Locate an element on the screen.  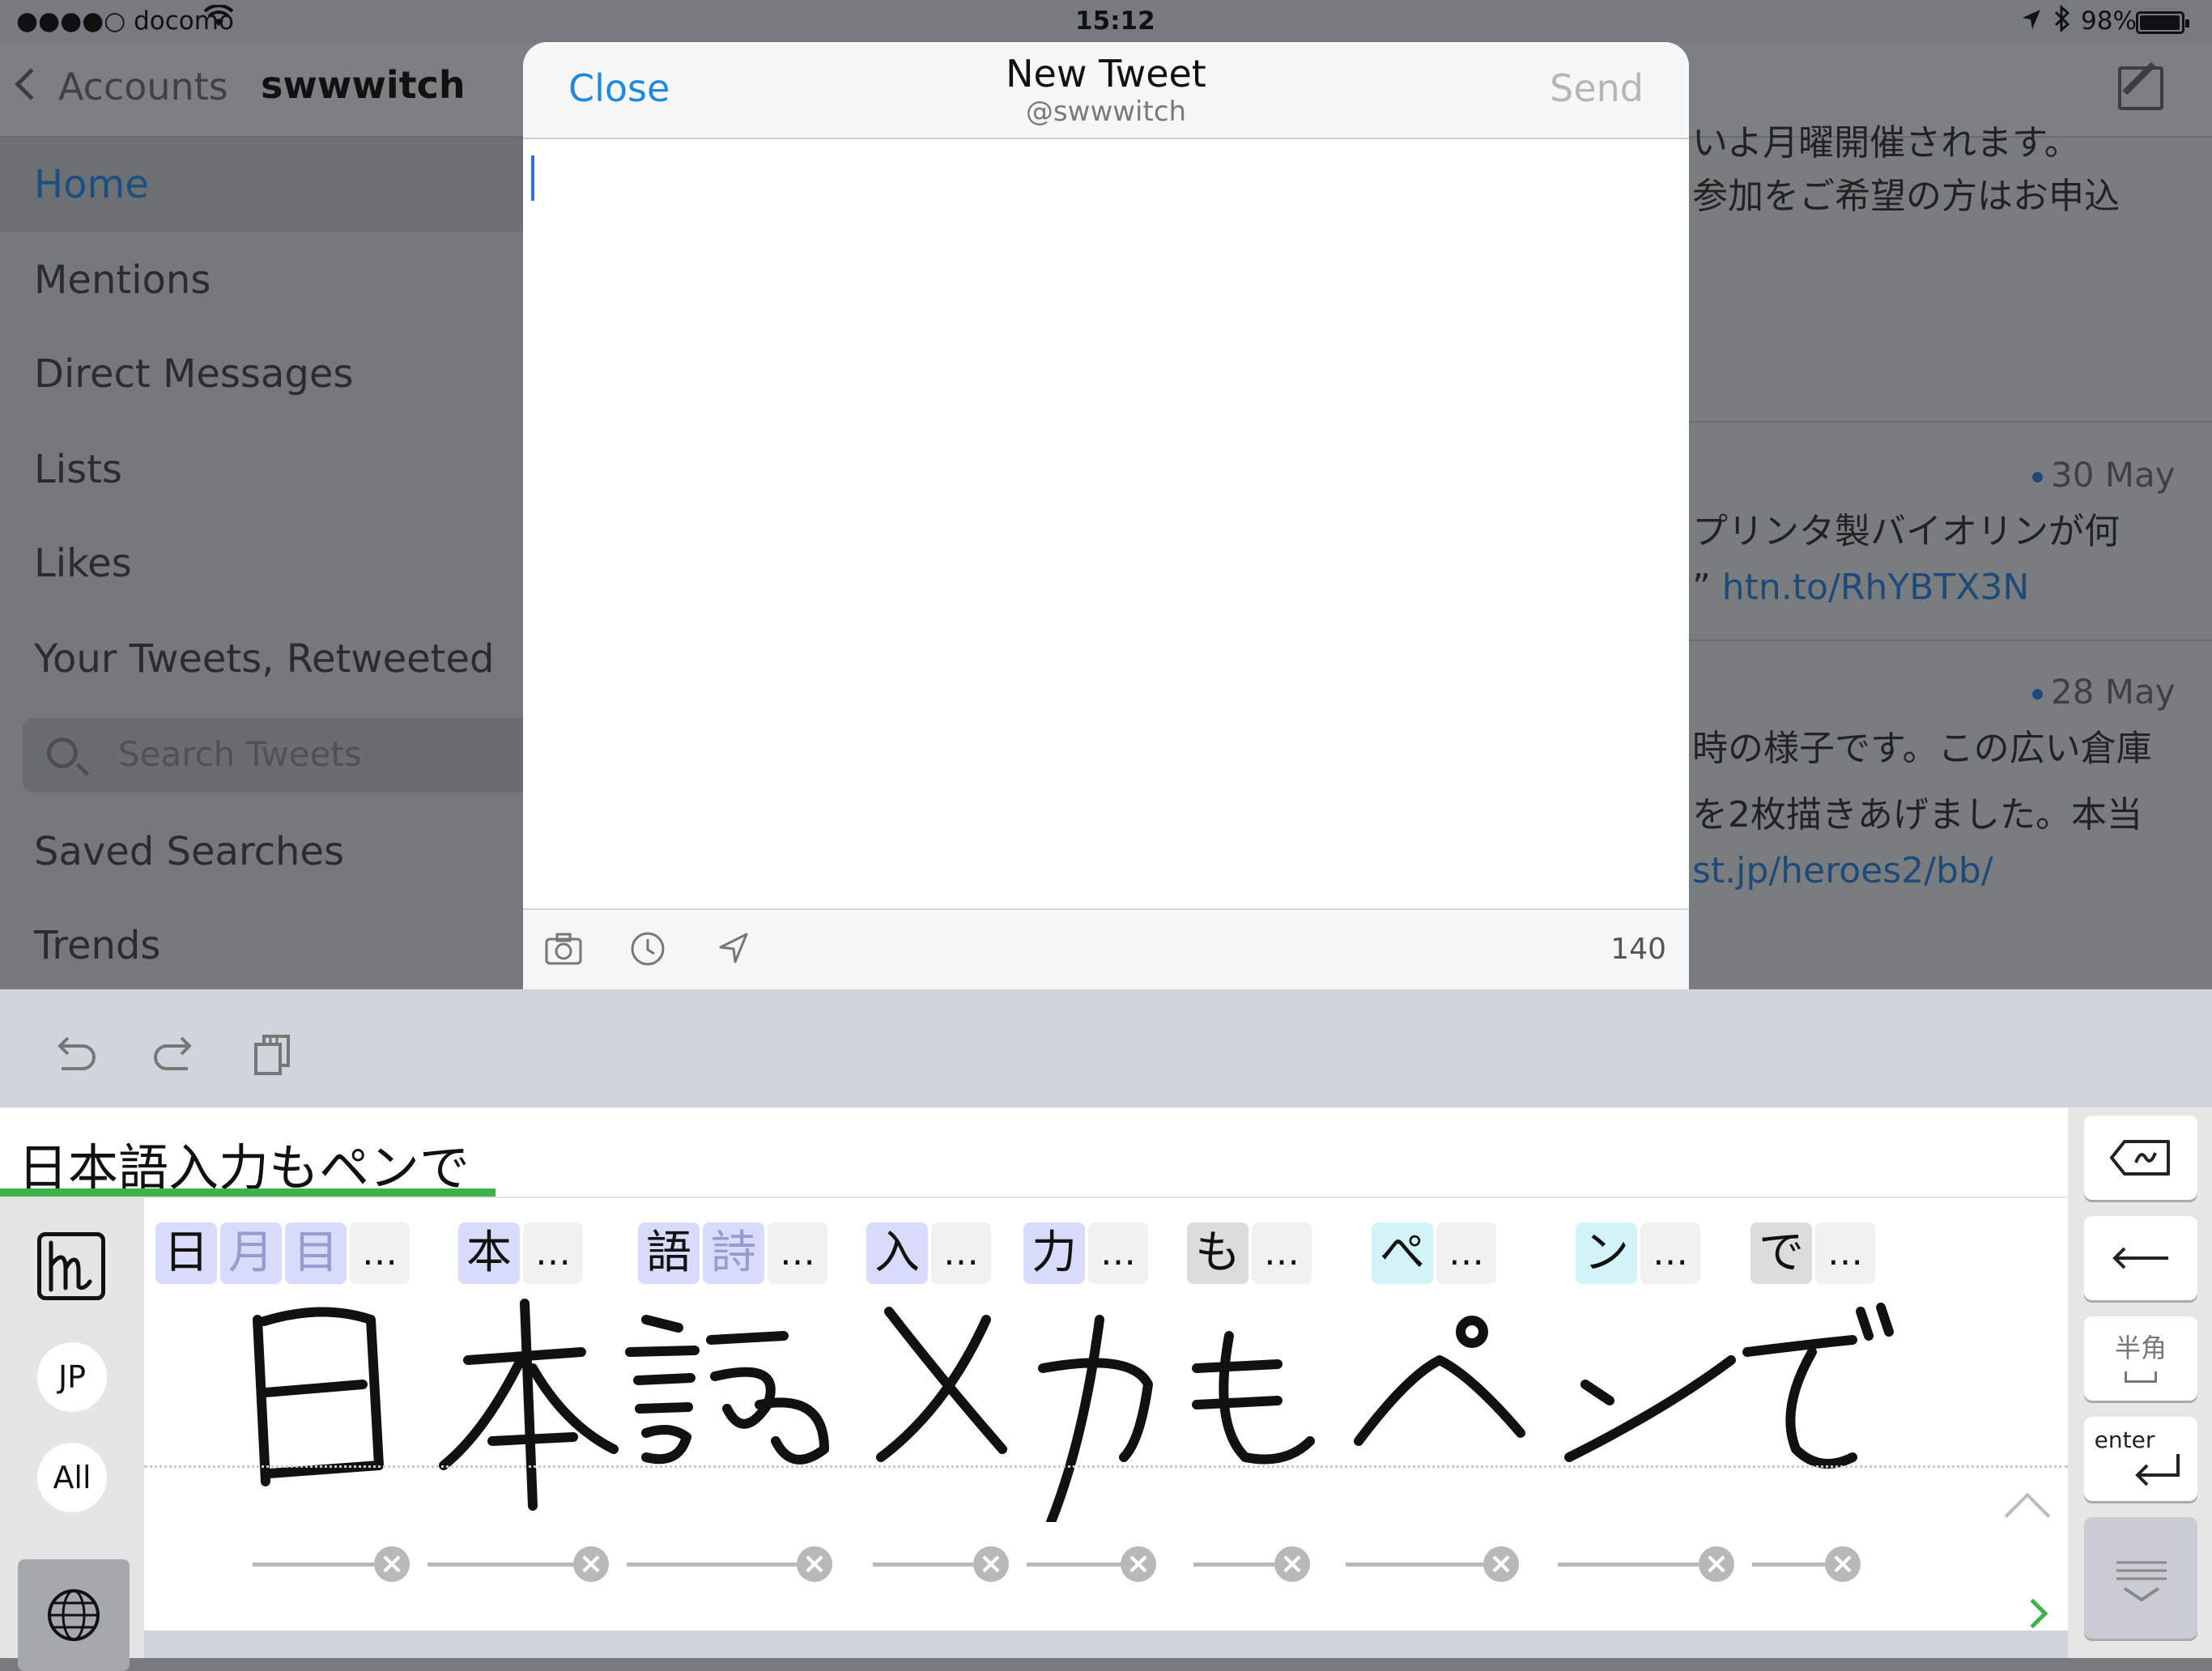
location-arrow-icon is located at coordinates (2031, 22).